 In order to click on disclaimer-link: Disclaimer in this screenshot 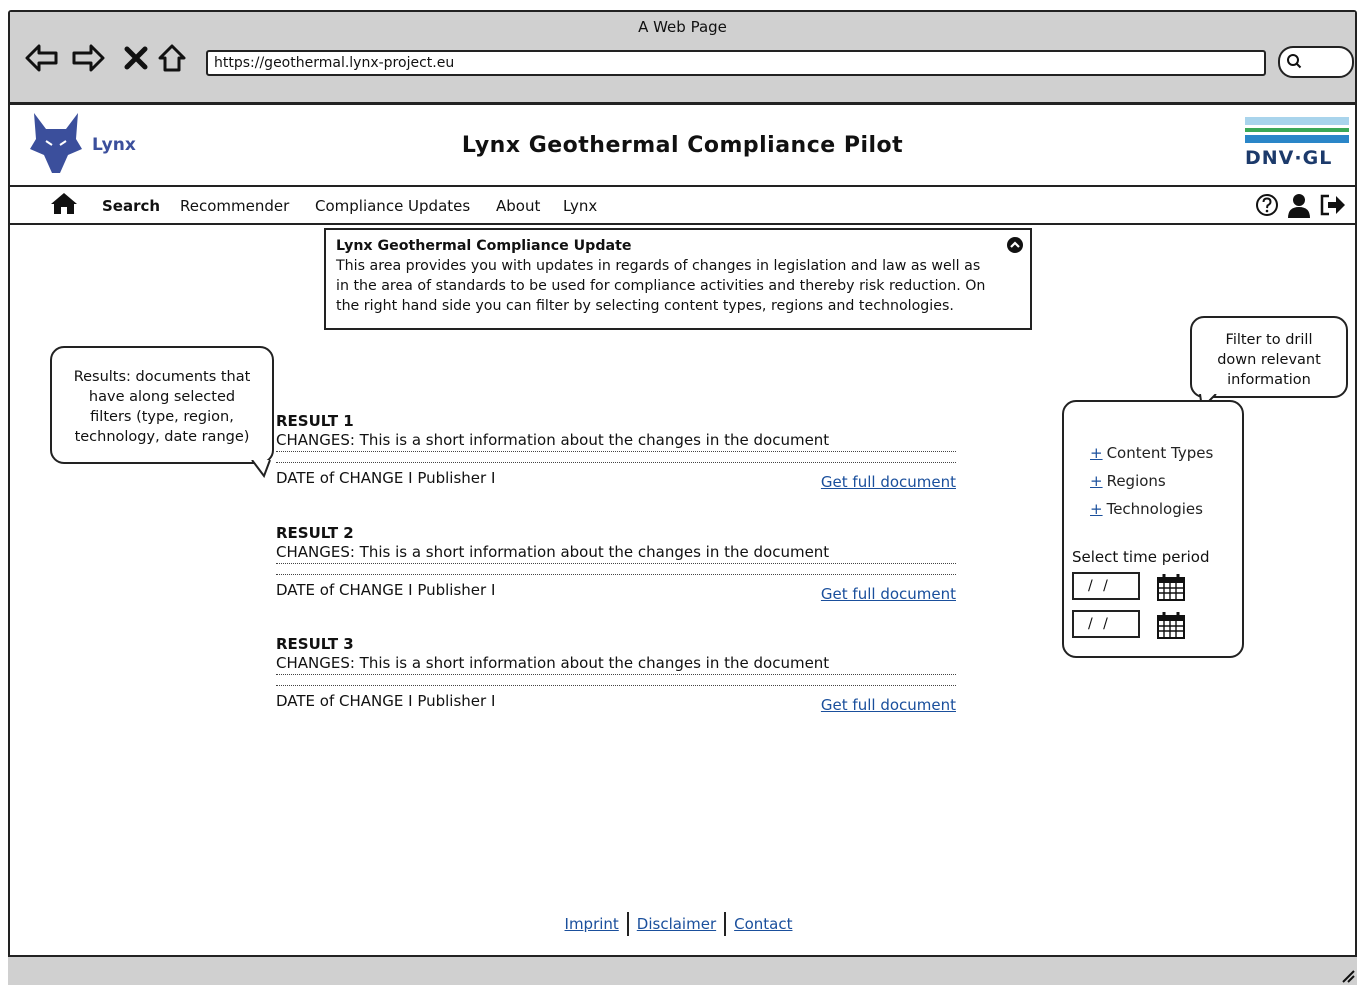, I will do `click(676, 924)`.